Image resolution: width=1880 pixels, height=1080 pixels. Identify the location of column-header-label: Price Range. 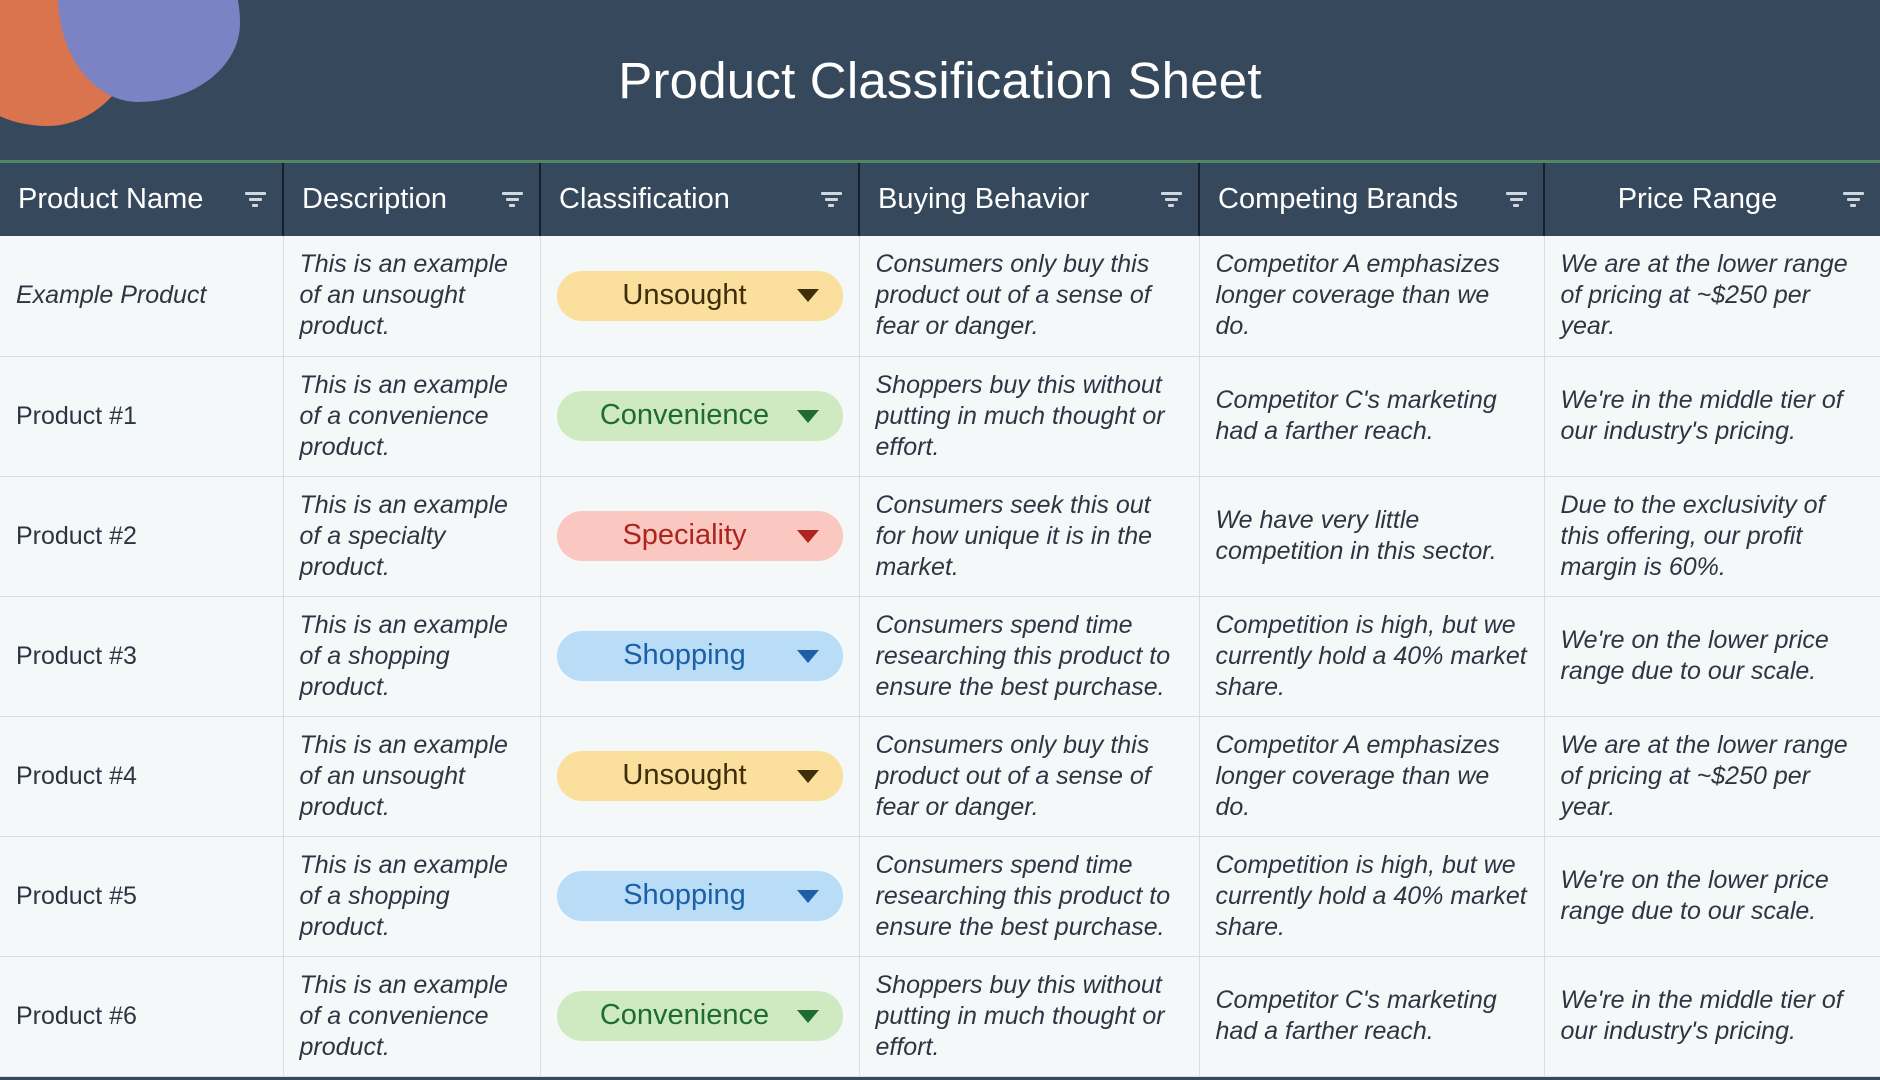
(1697, 199).